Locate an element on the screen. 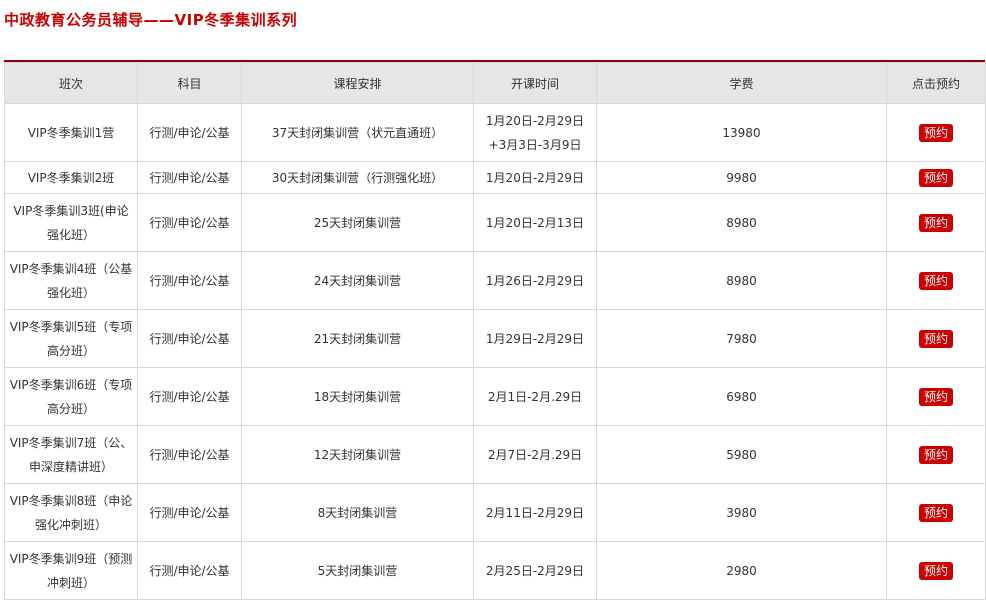  fee-cell: 2980 is located at coordinates (741, 570).